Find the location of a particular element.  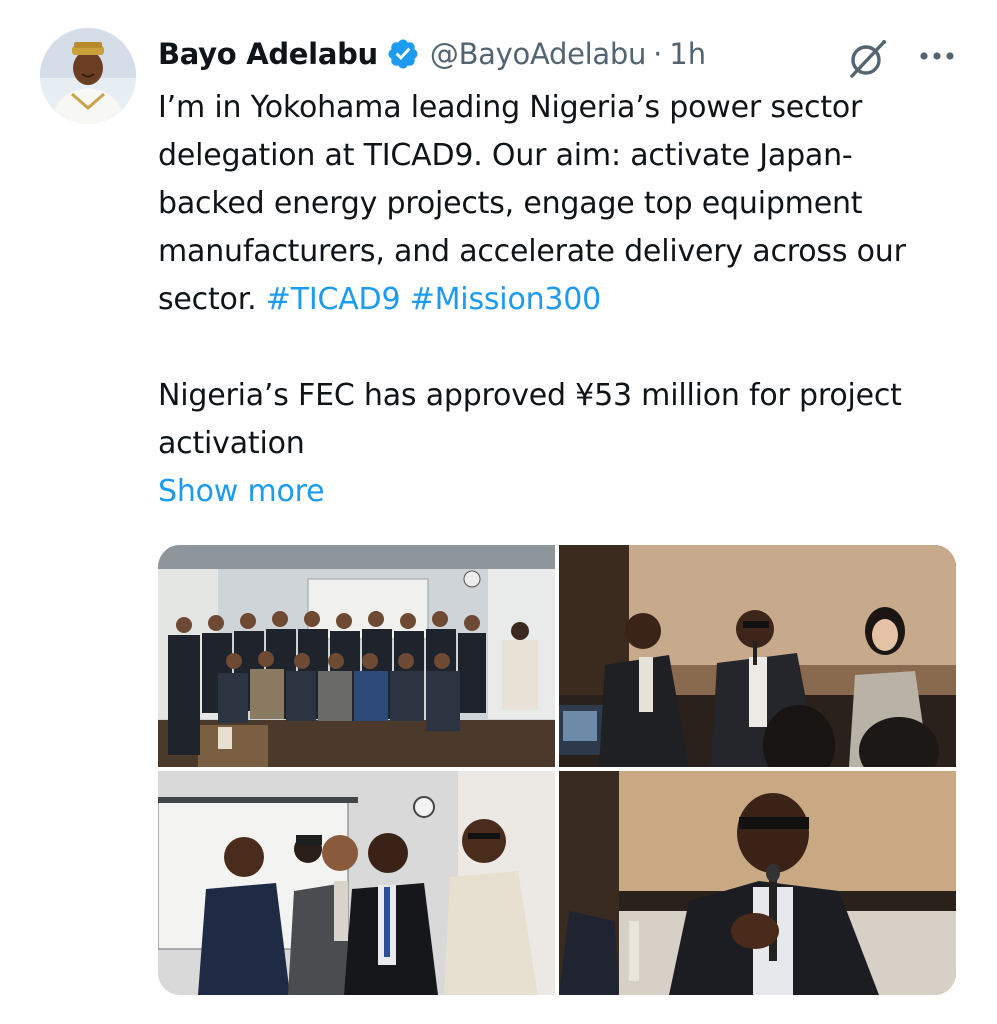

avatar-image is located at coordinates (88, 76).